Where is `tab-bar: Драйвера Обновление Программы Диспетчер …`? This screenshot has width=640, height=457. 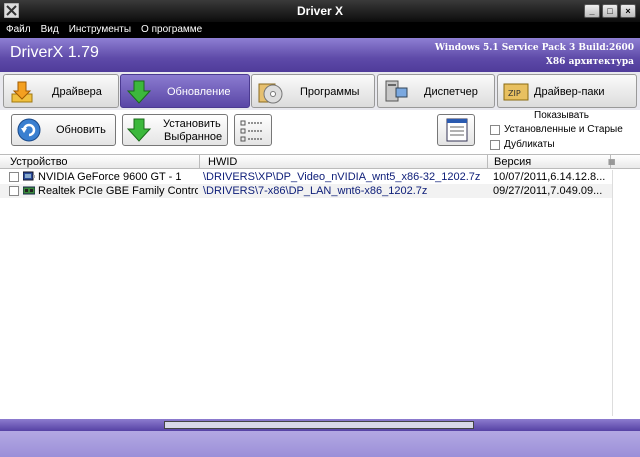
tab-bar: Драйвера Обновление Программы Диспетчер … is located at coordinates (320, 91).